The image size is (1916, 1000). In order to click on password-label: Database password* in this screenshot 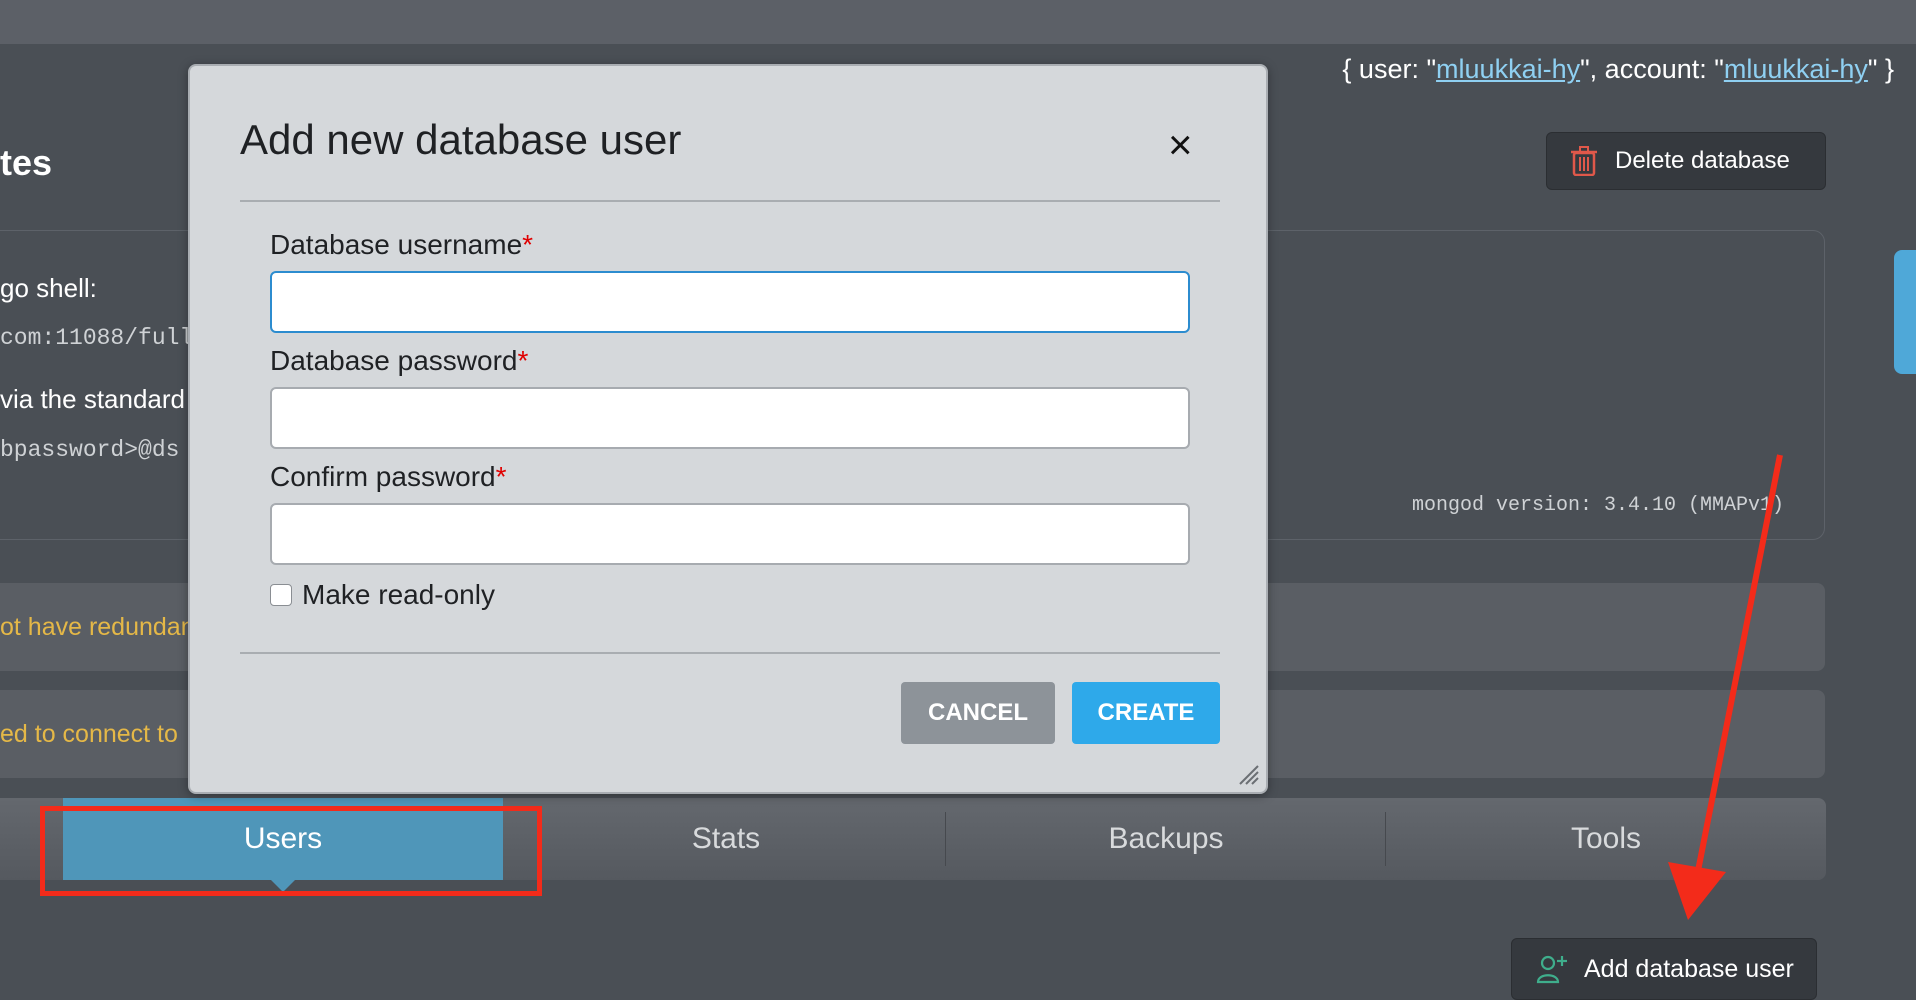, I will do `click(399, 361)`.